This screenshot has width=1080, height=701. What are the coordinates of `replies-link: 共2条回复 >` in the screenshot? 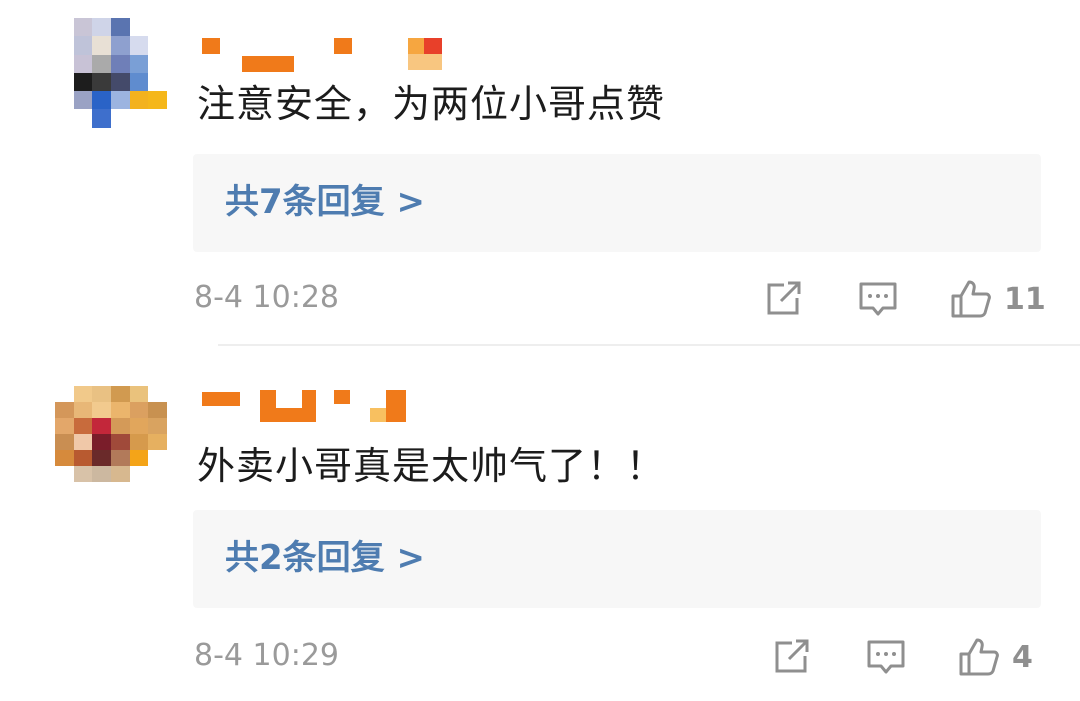 It's located at (617, 559).